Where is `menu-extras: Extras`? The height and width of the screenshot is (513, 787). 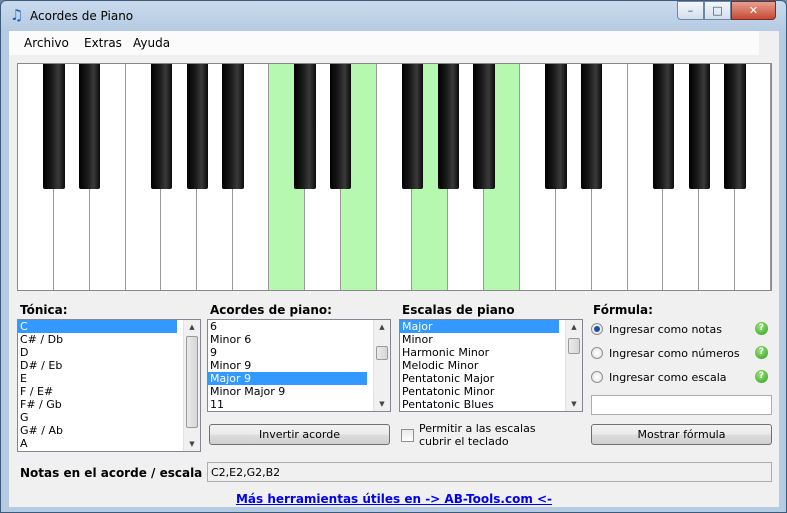 menu-extras: Extras is located at coordinates (103, 43).